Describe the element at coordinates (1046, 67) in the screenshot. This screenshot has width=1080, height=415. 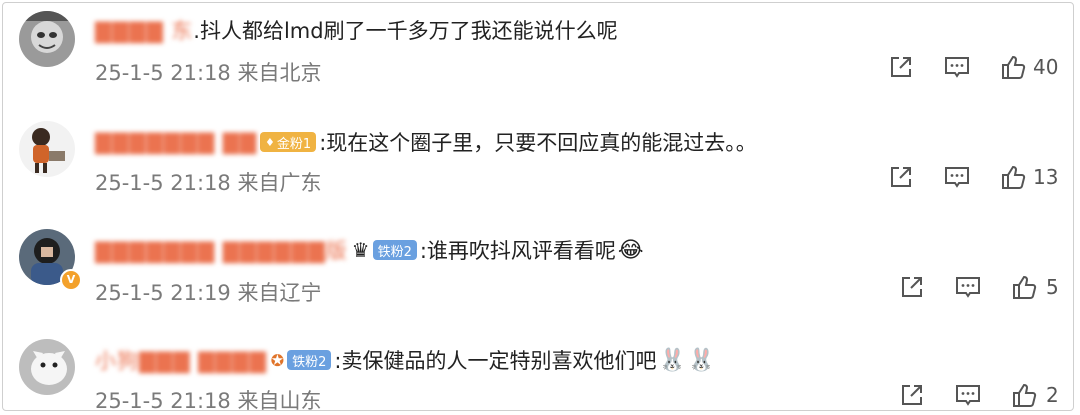
I see `like-count: 40` at that location.